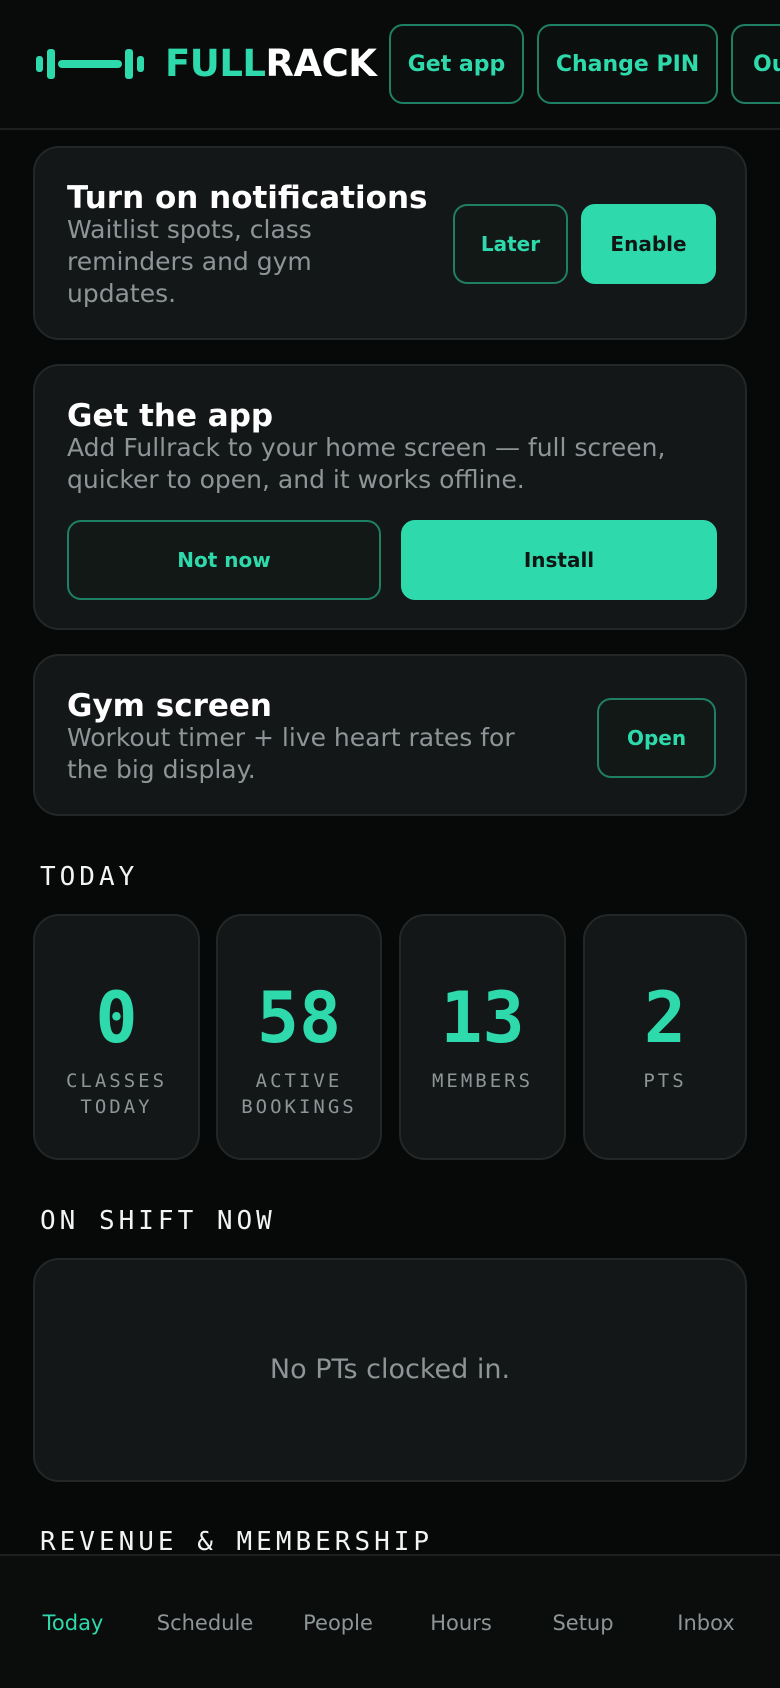 Image resolution: width=780 pixels, height=1688 pixels. Describe the element at coordinates (482, 1081) in the screenshot. I see `stat-label: MEMBERS` at that location.